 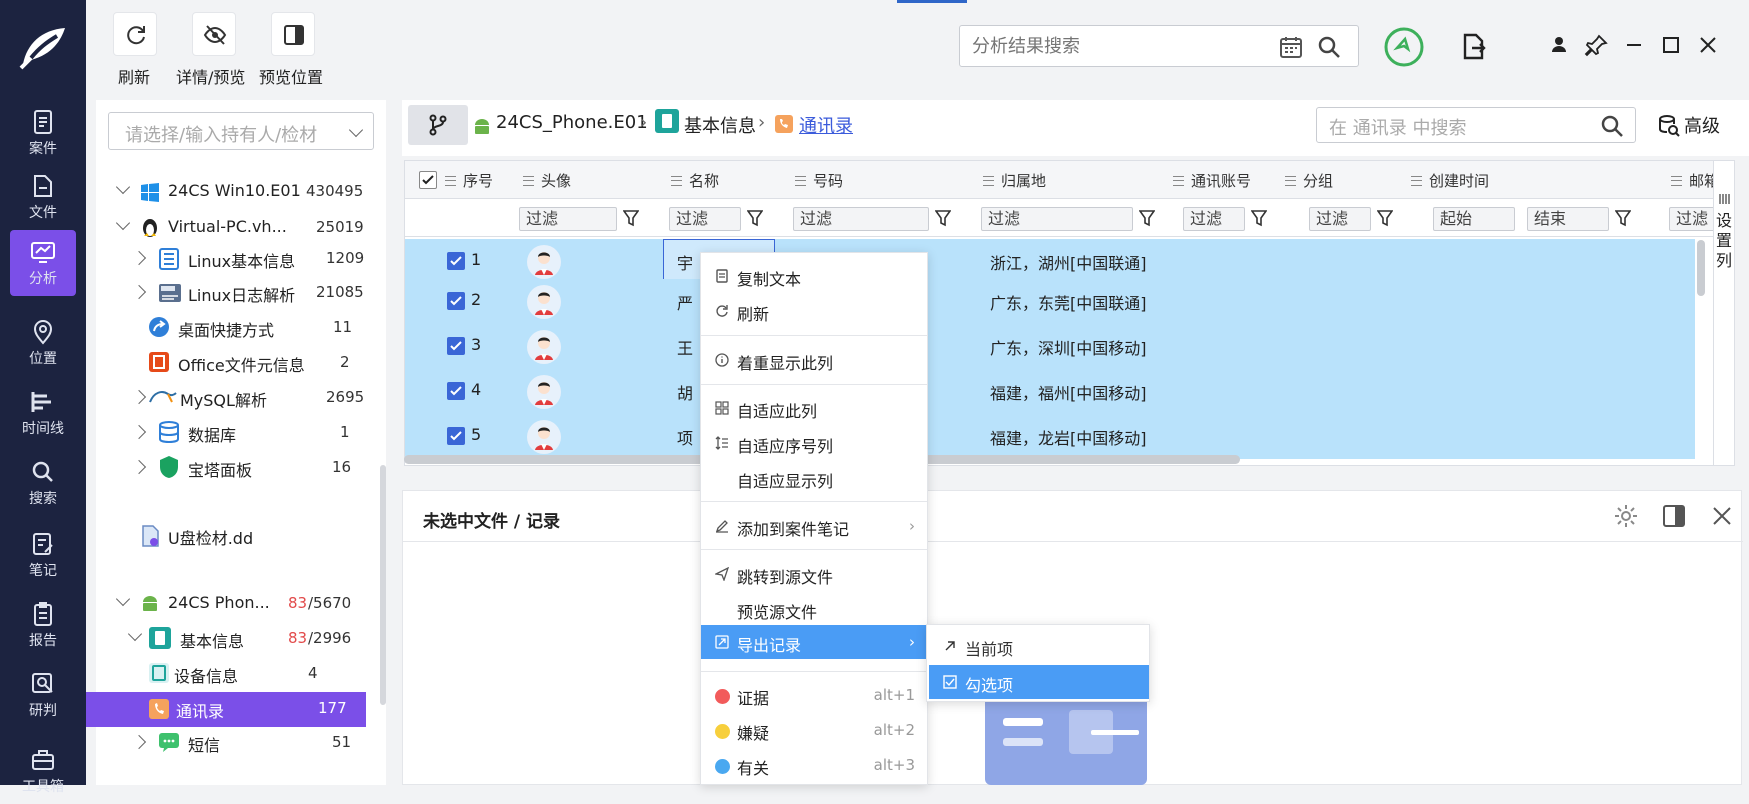 I want to click on menu-item-add-to-notes: 添加到案件笔记 ›, so click(x=814, y=526).